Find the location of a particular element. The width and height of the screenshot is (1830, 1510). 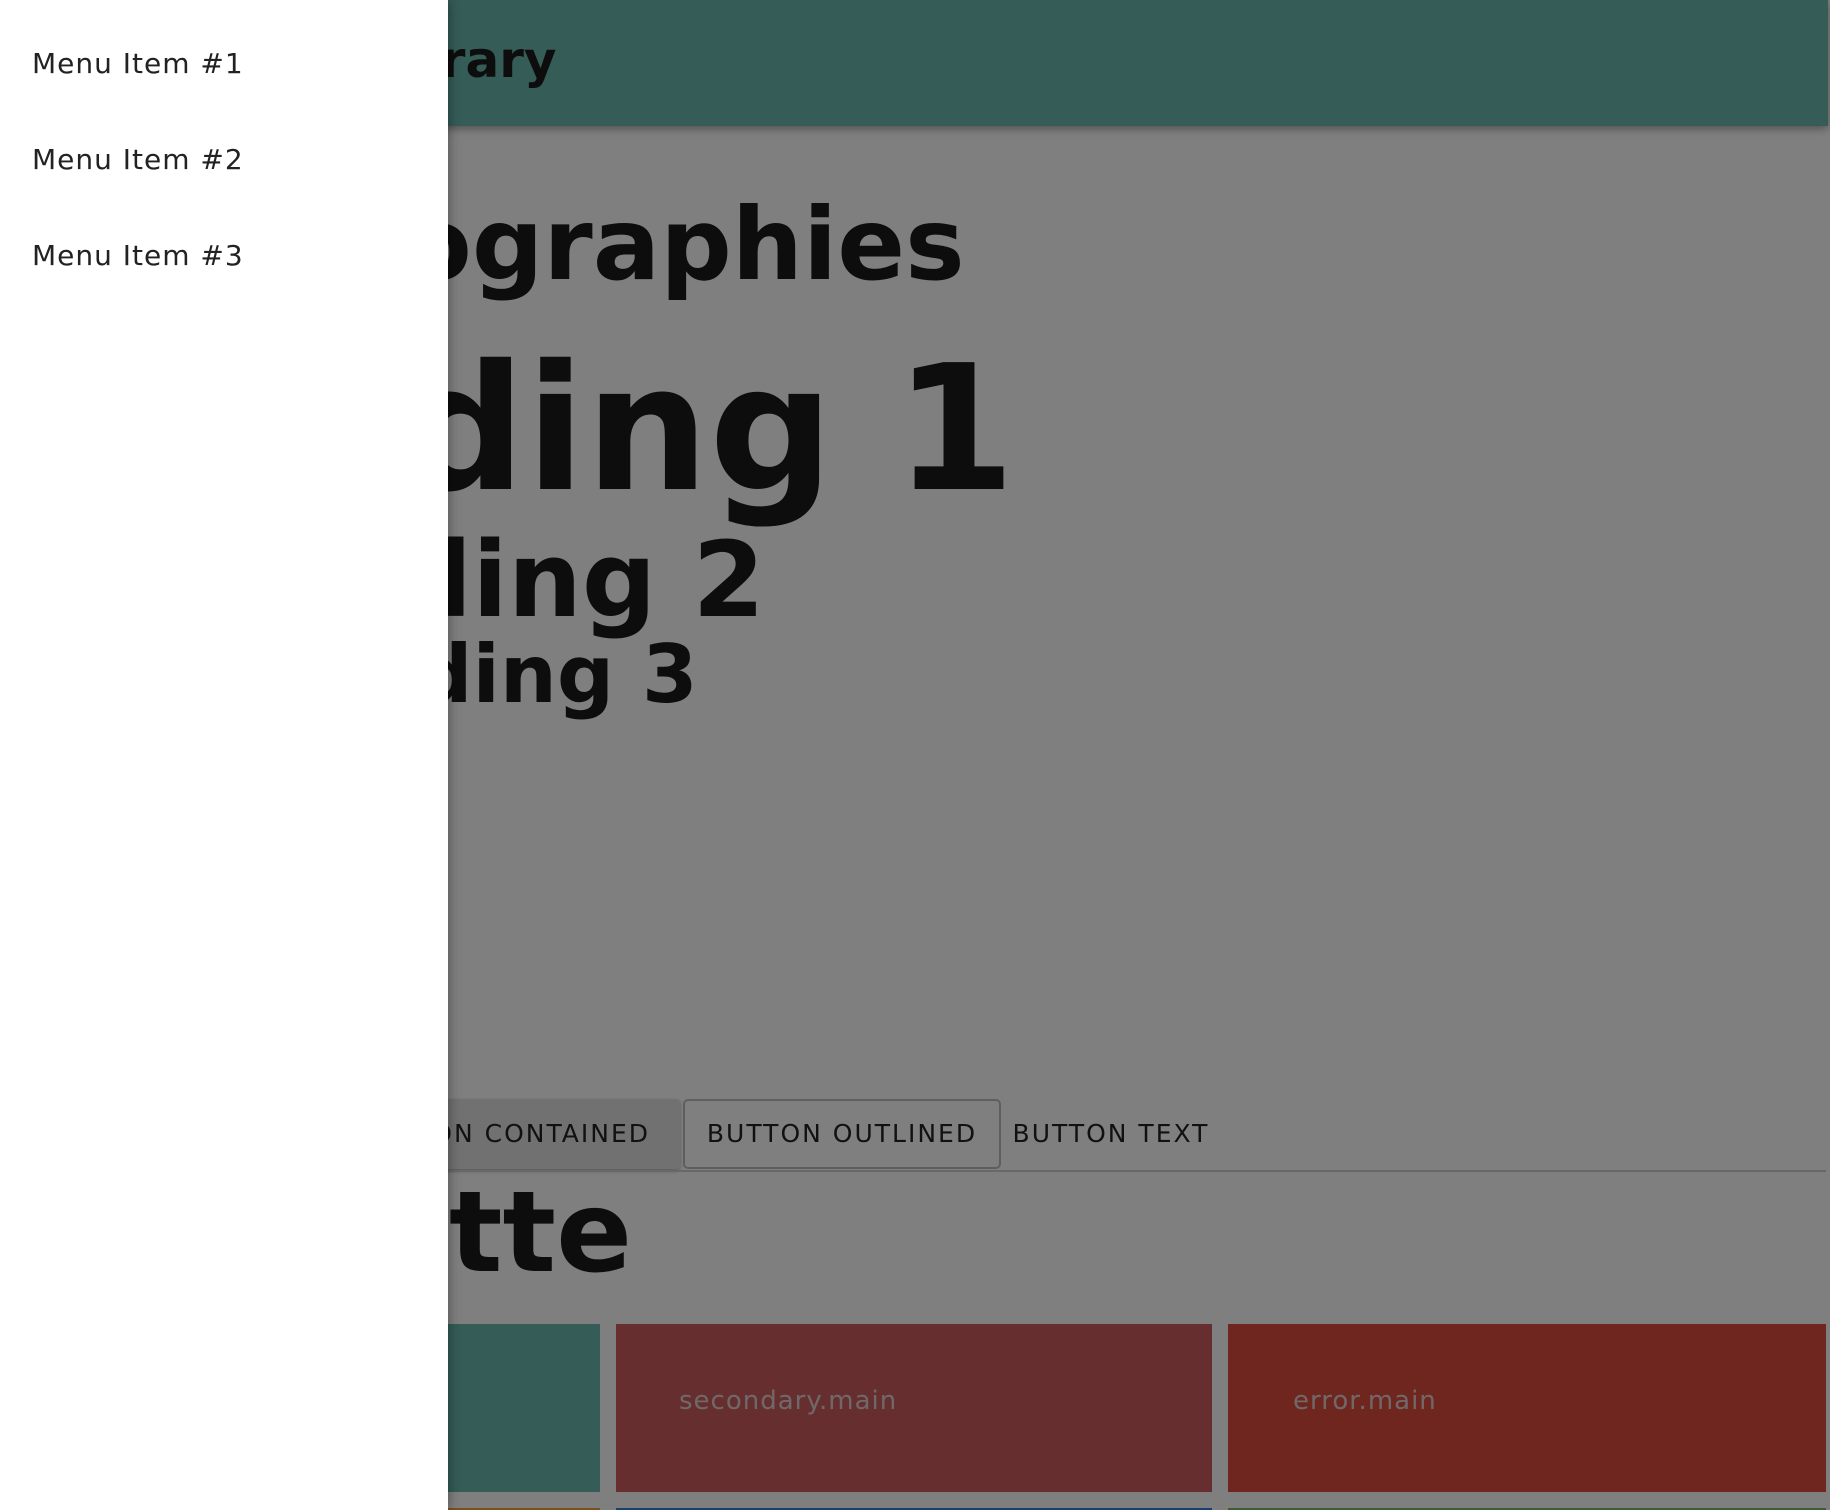

drawer-menu-item-2: Menu Item #2 is located at coordinates (224, 160).